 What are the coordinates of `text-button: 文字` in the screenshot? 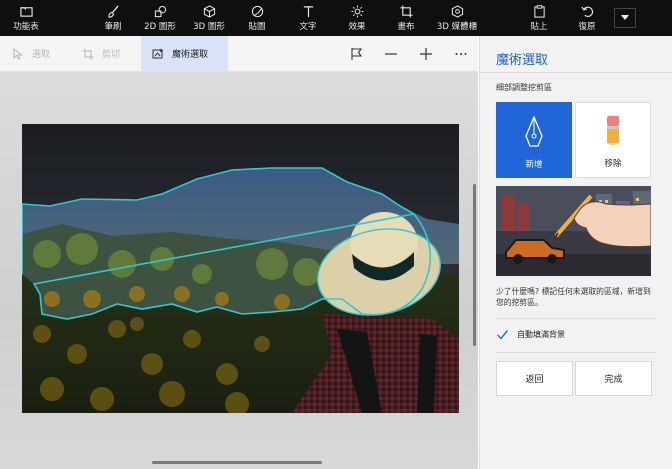 It's located at (308, 18).